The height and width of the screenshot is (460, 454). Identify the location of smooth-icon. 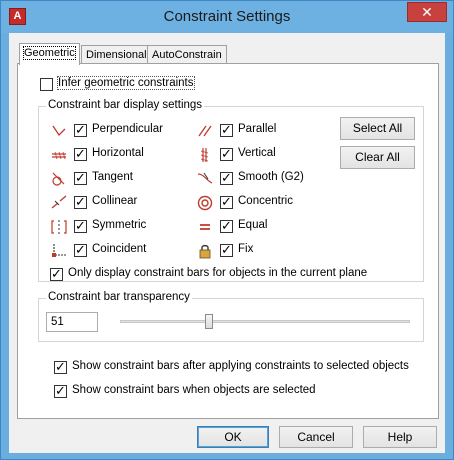
(205, 178).